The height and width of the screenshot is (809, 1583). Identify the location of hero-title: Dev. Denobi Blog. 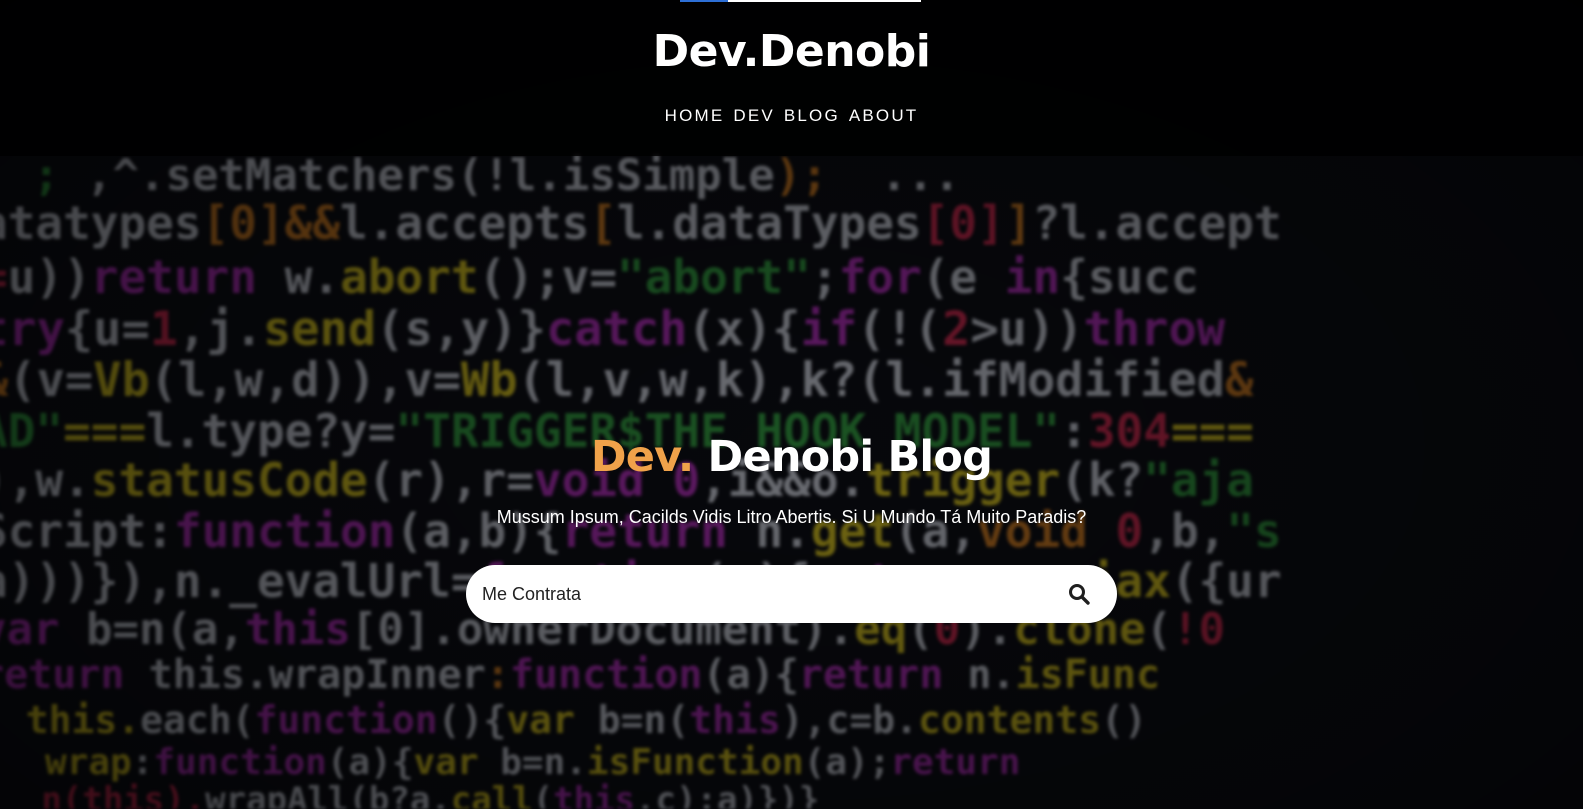
(791, 457).